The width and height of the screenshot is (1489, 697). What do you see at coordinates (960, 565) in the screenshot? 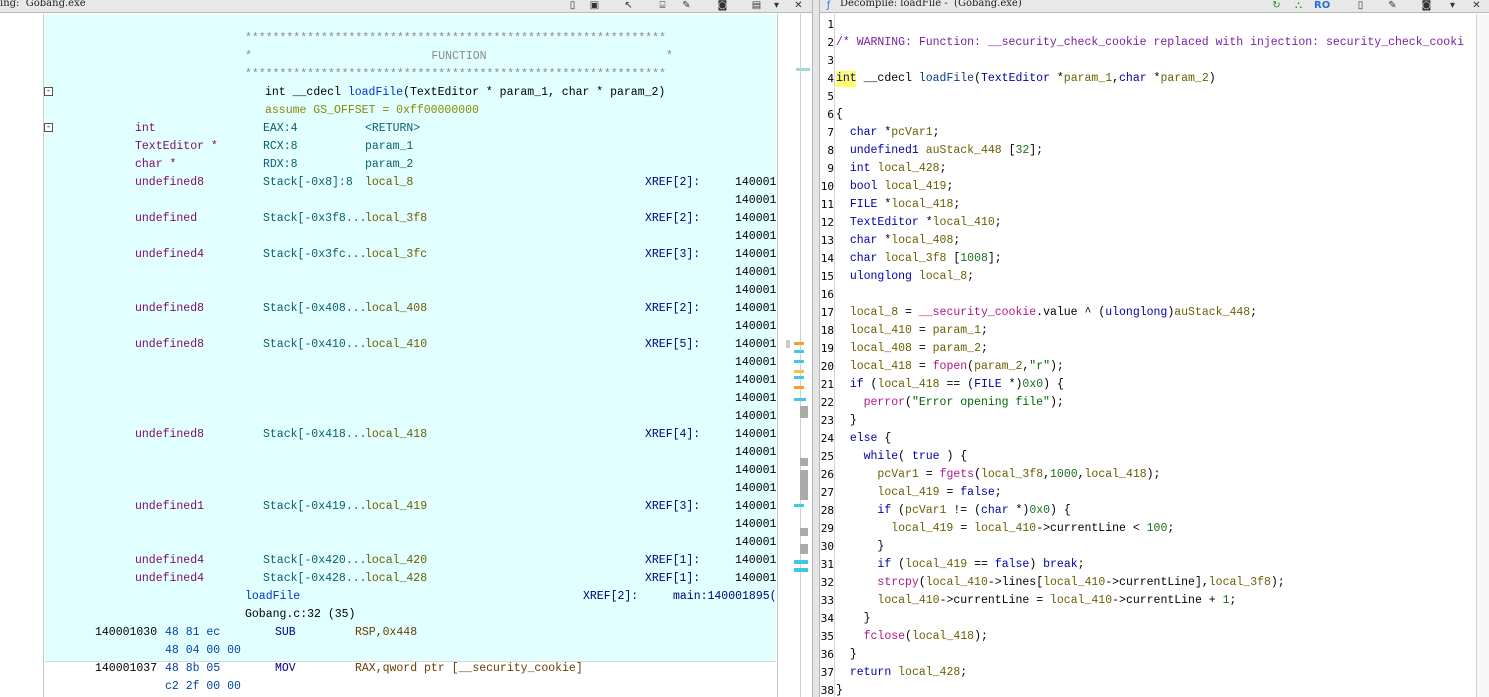
I see `code-line: if (local_419 == false) break;` at bounding box center [960, 565].